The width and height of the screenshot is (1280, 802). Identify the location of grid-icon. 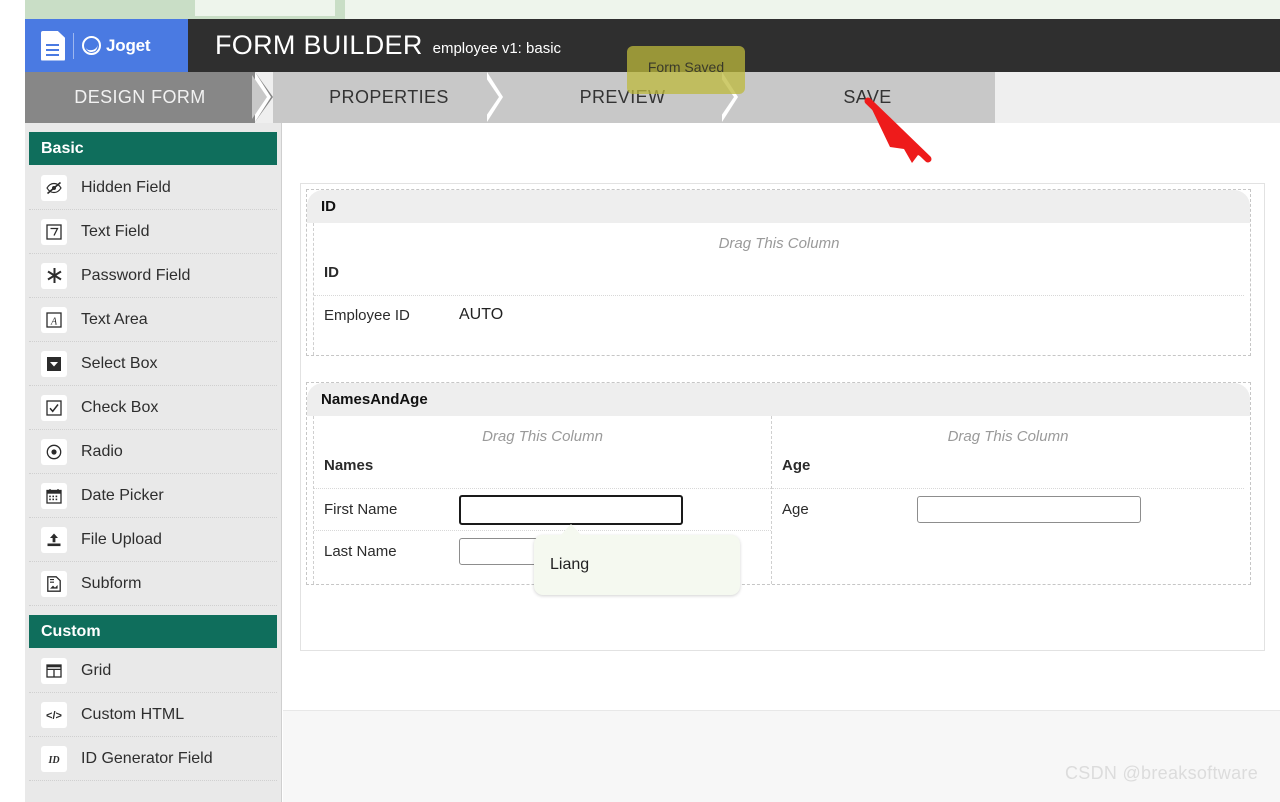
(54, 670).